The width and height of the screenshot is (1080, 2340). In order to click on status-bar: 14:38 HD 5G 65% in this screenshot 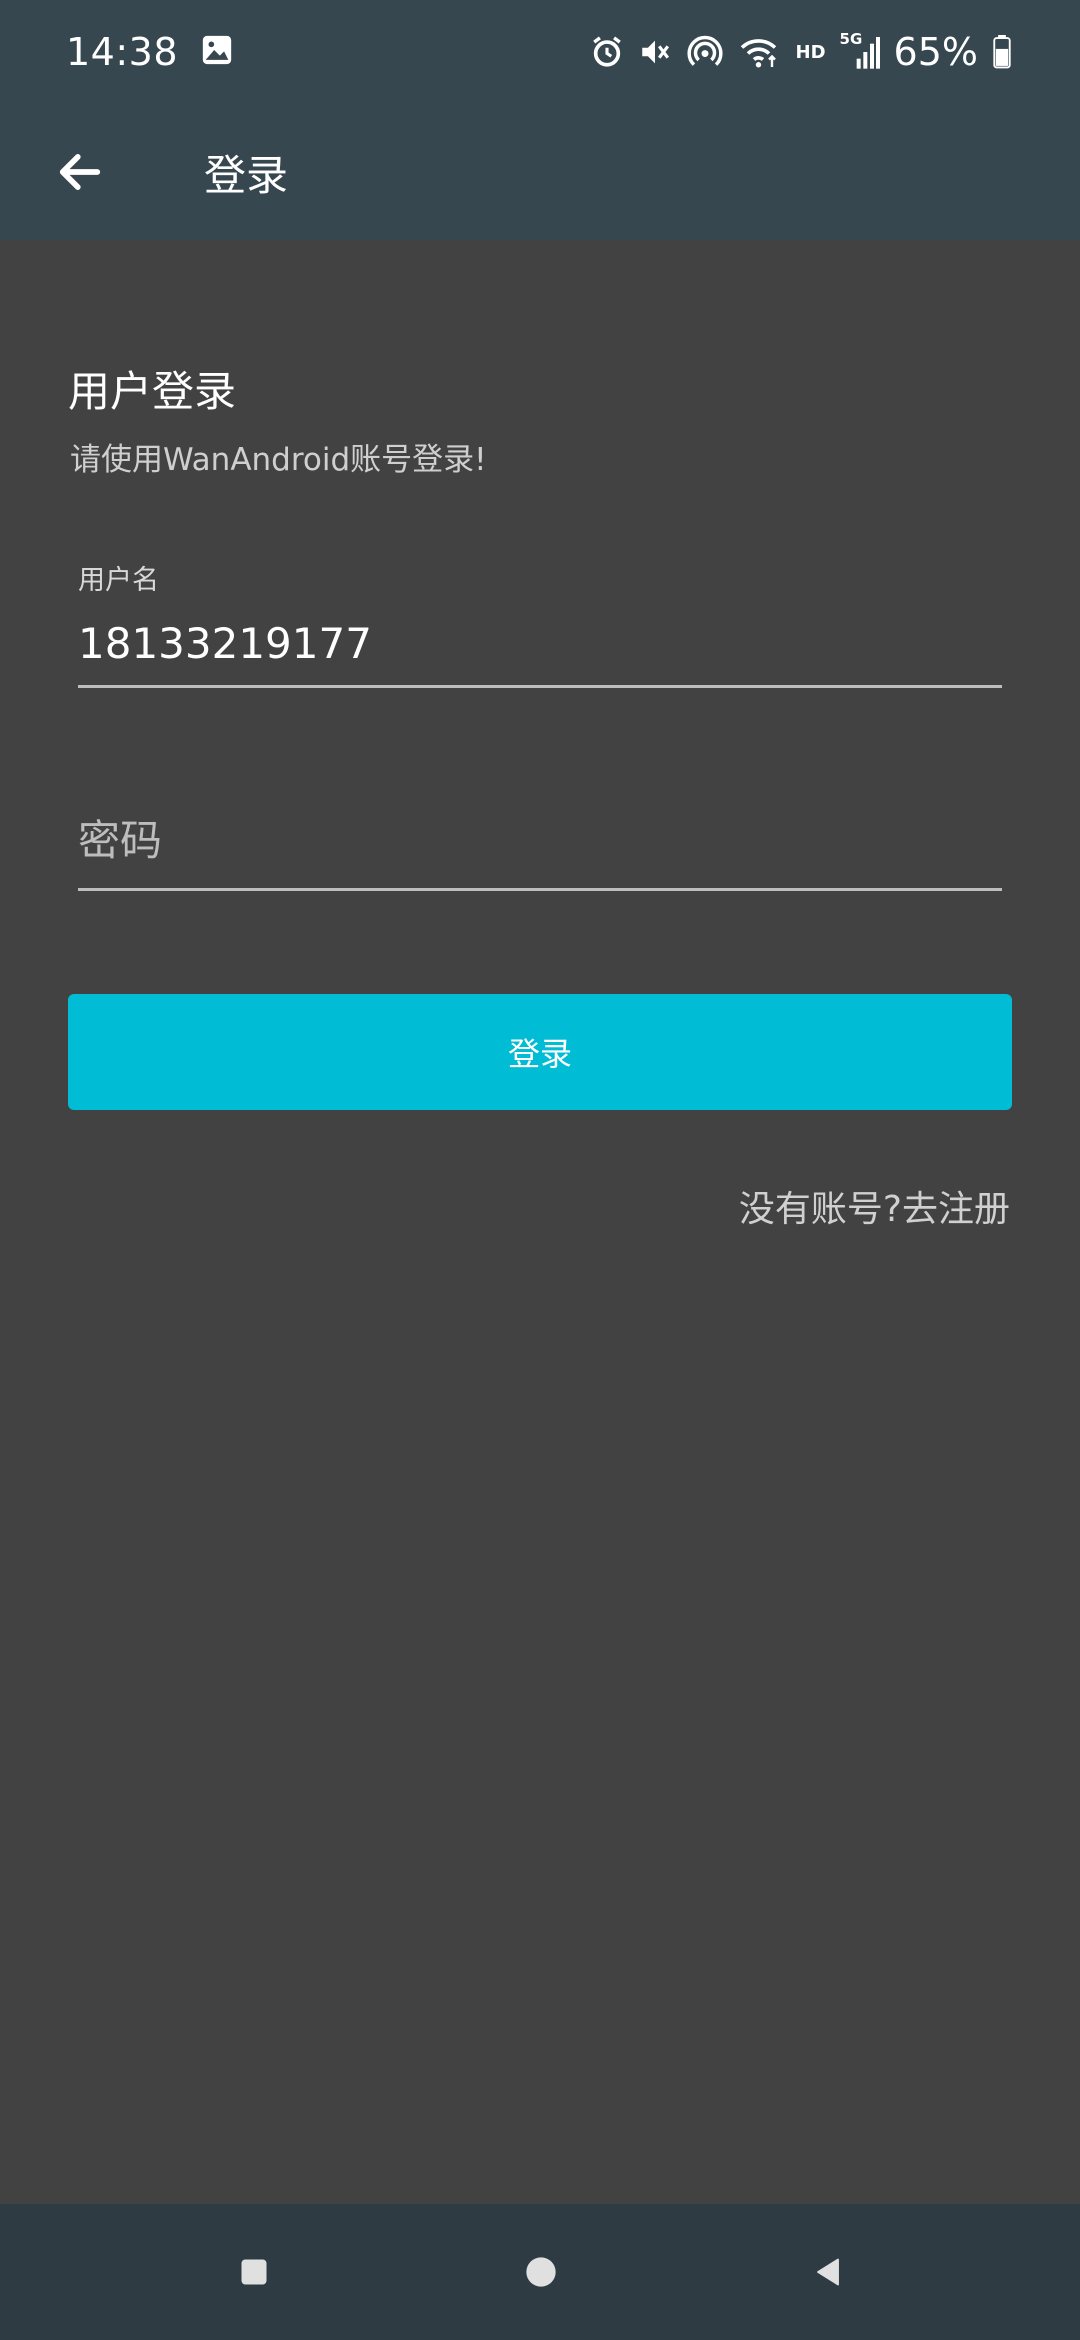, I will do `click(540, 52)`.